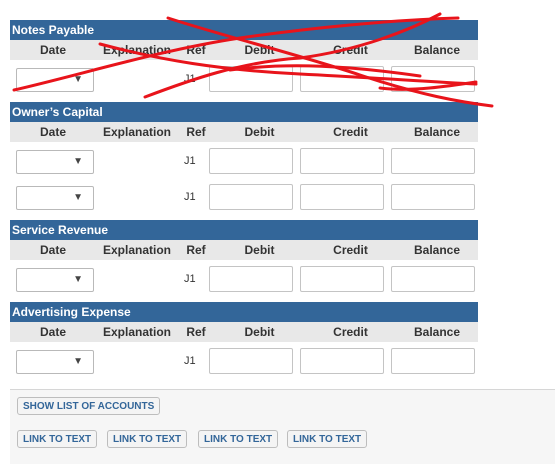 The height and width of the screenshot is (464, 555). What do you see at coordinates (244, 30) in the screenshot?
I see `account-title: Notes Payable` at bounding box center [244, 30].